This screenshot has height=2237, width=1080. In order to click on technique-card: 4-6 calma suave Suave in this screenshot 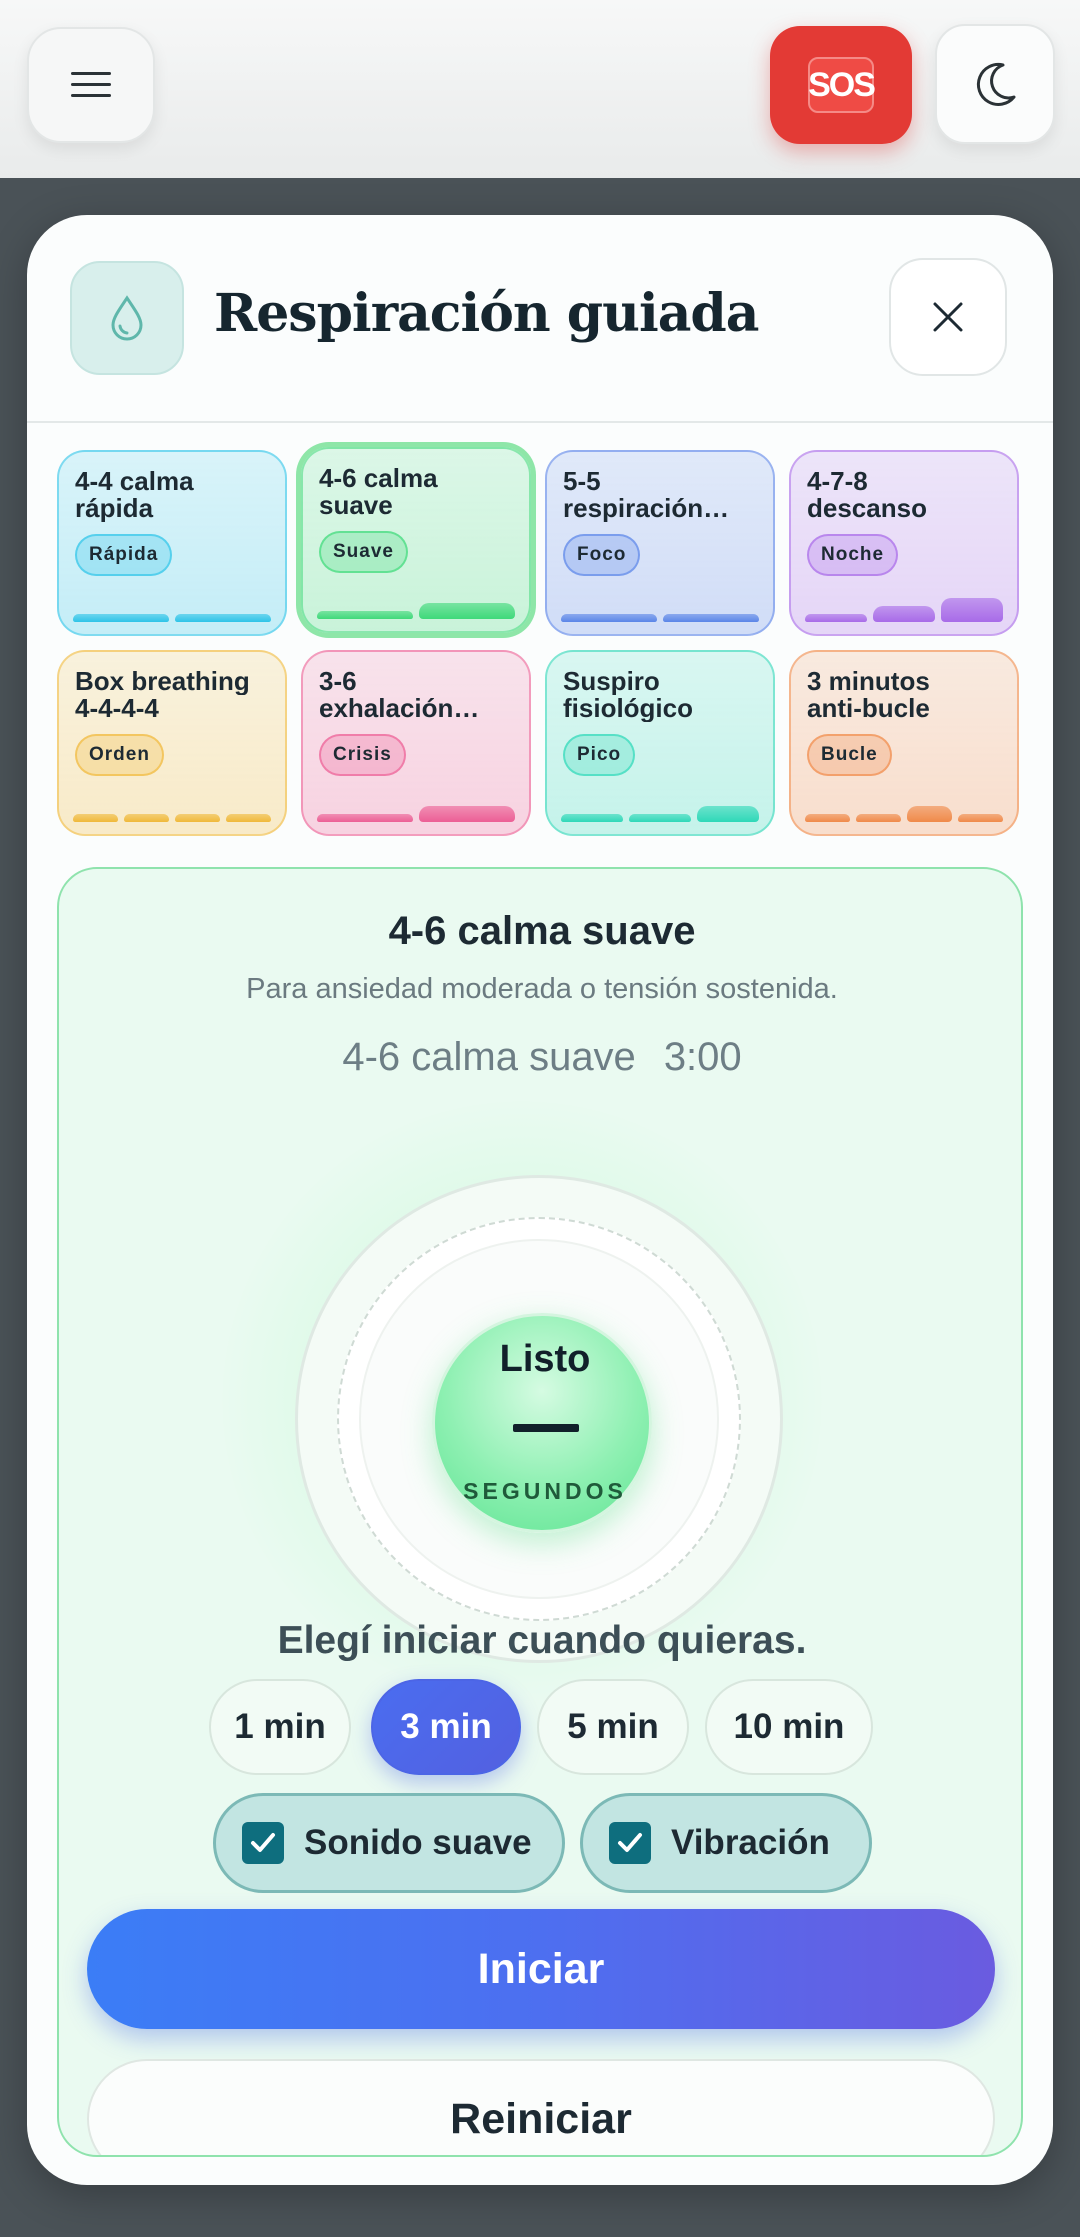, I will do `click(416, 540)`.